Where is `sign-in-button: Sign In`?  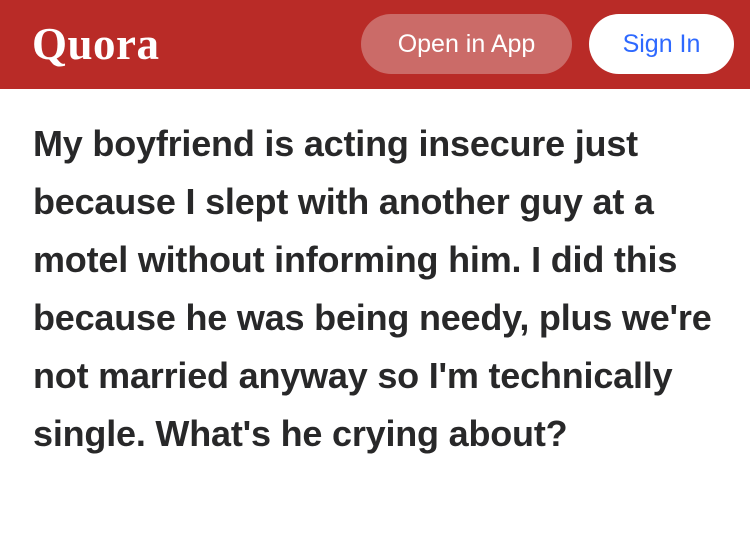
sign-in-button: Sign In is located at coordinates (661, 44).